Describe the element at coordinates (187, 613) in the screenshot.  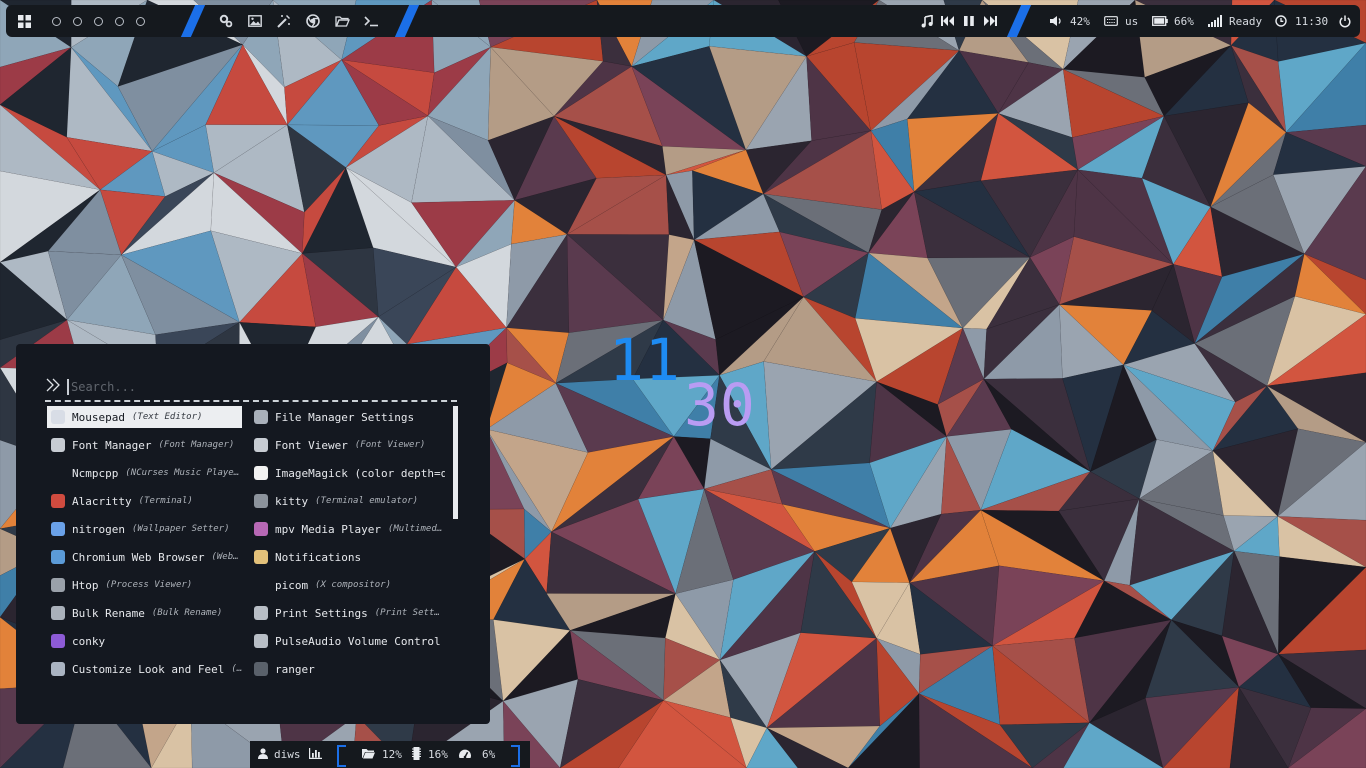
I see `app-description: (Bulk Rename)` at that location.